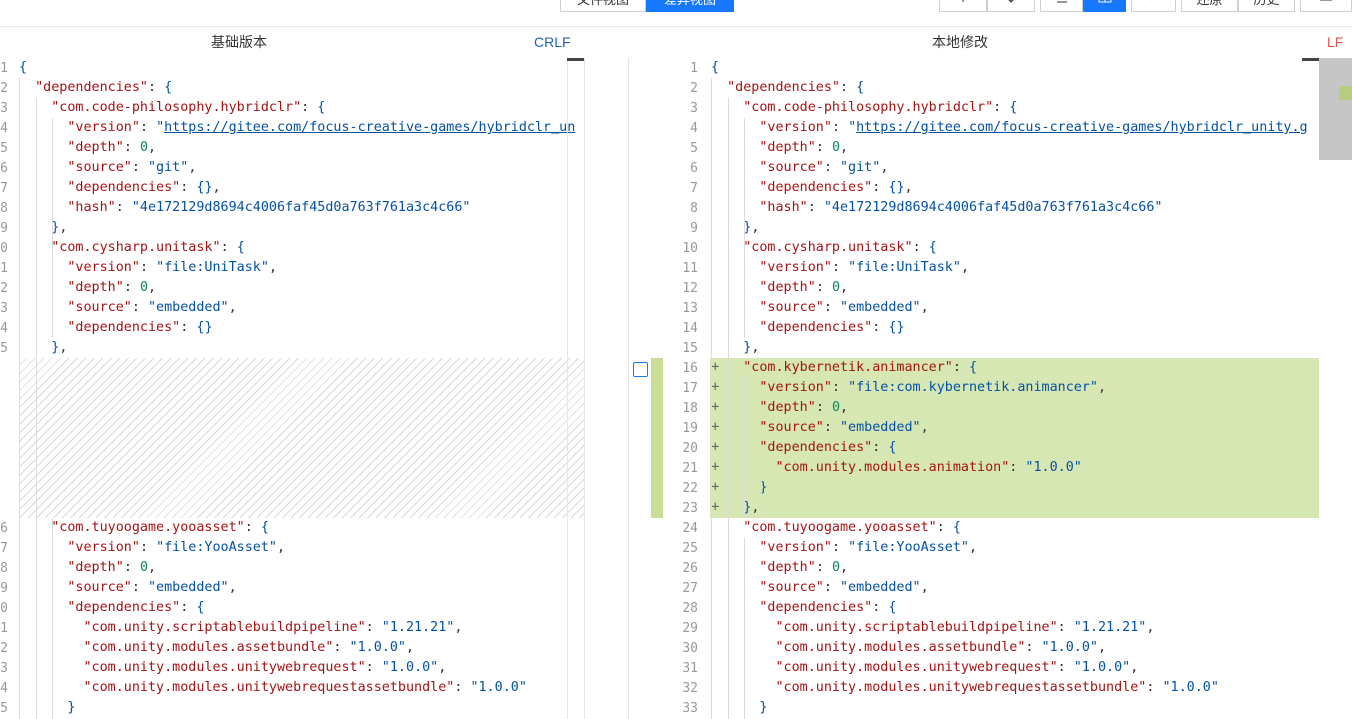 The image size is (1352, 719). What do you see at coordinates (694, 208) in the screenshot?
I see `line-number: 8` at bounding box center [694, 208].